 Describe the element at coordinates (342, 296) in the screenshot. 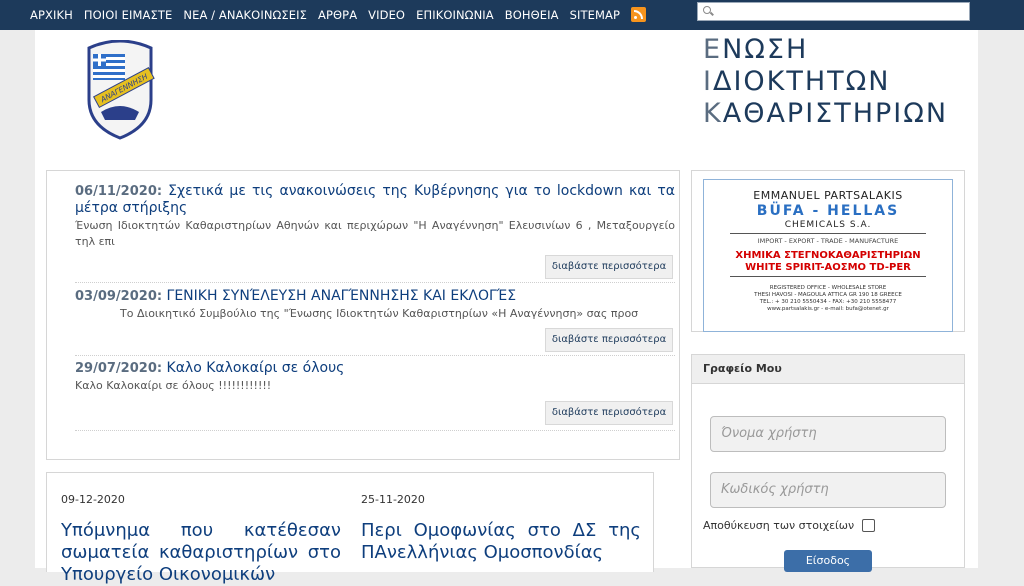

I see `news-title: ΓΕΝΙΚΗ ΣΥΝΈΛΕΥΣΗ ΑΝΑΓΈΝΝΗΣΗΣ ΚΑΙ ΕΚΛΟΓΈΣ` at that location.